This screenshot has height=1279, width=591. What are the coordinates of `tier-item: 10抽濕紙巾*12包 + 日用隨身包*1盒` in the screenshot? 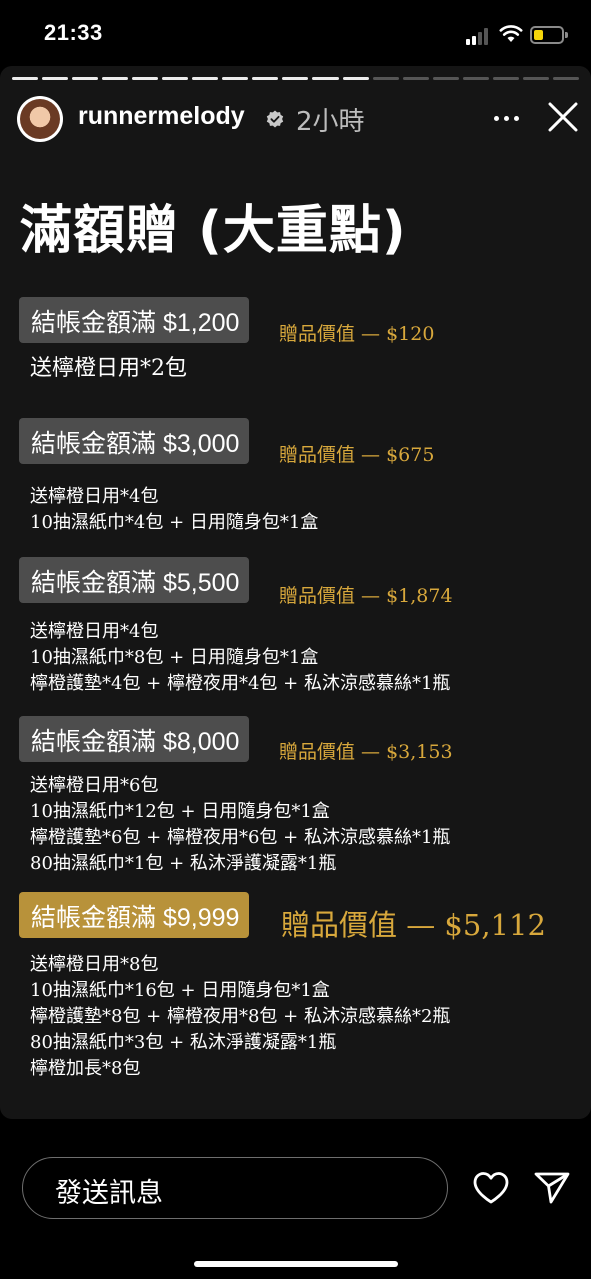 It's located at (180, 811).